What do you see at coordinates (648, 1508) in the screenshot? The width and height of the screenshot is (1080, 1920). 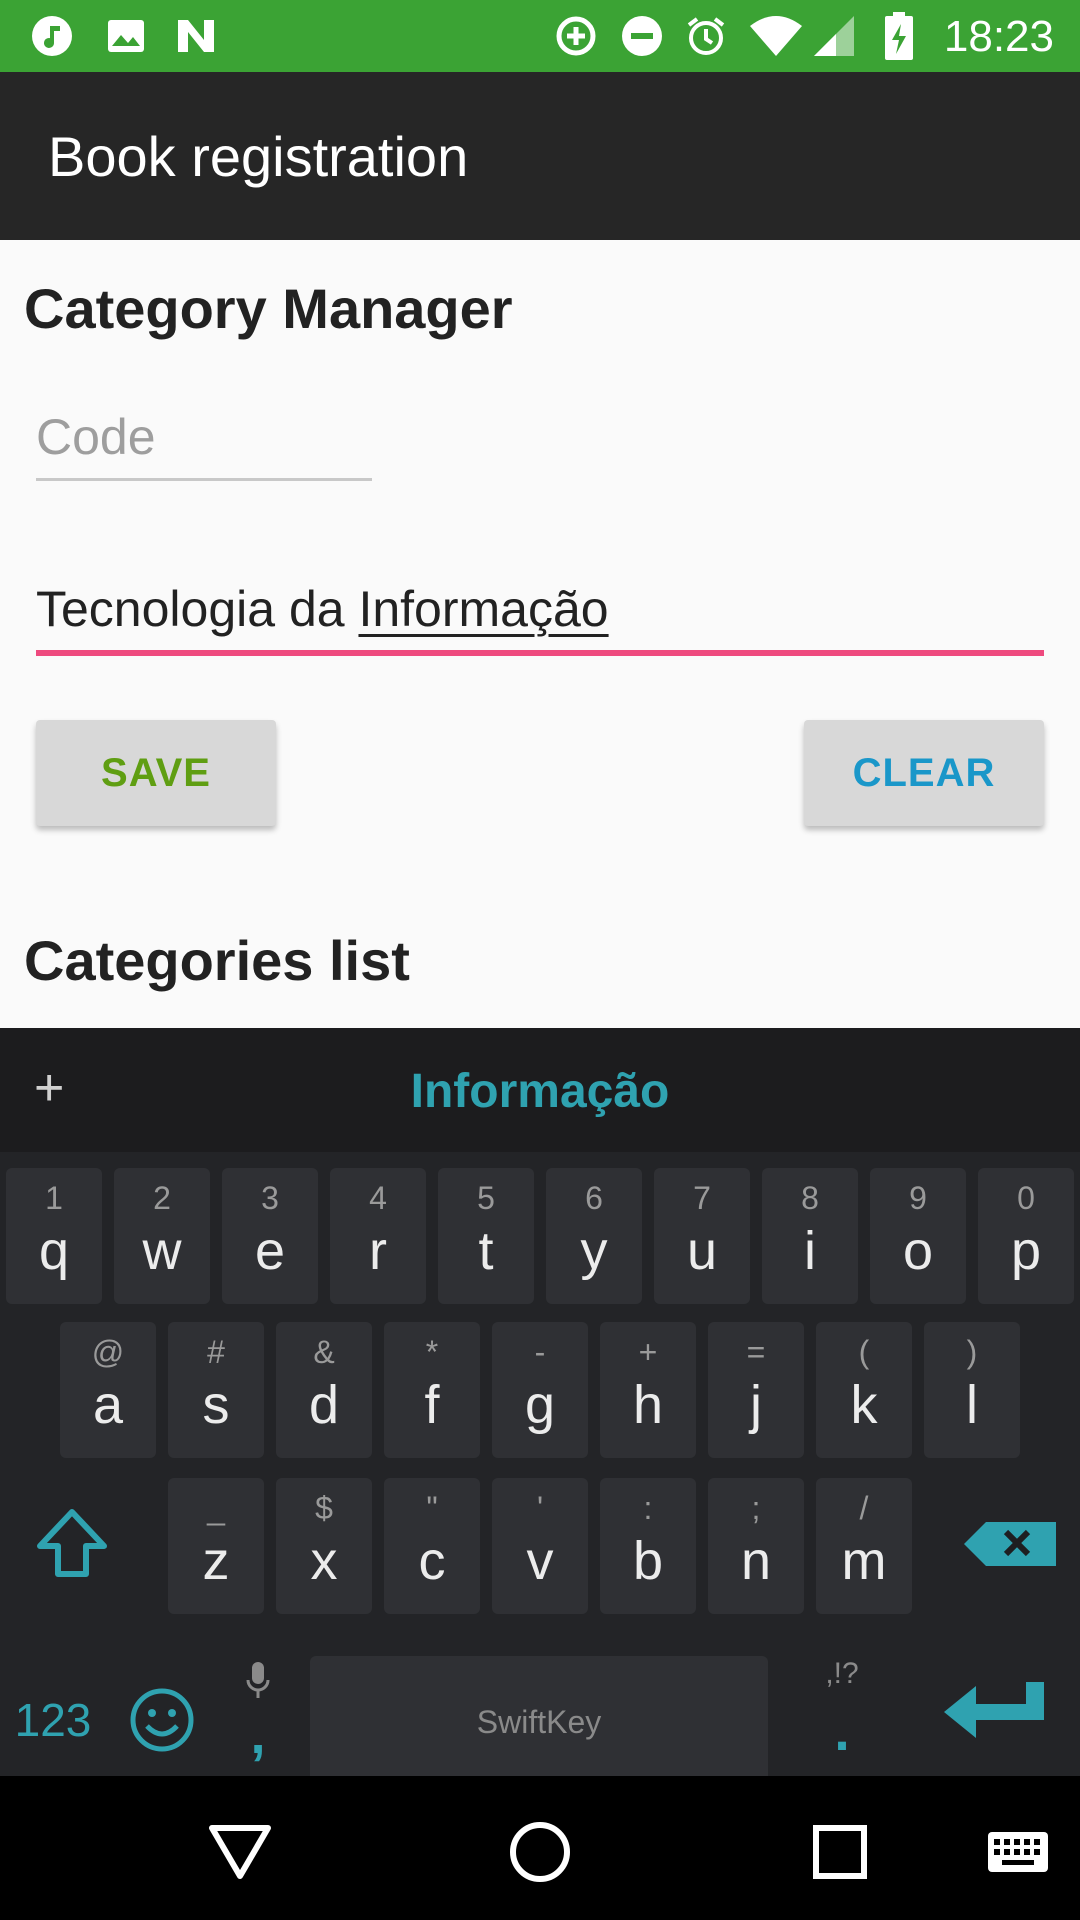 I see `key-secondary-label: :` at bounding box center [648, 1508].